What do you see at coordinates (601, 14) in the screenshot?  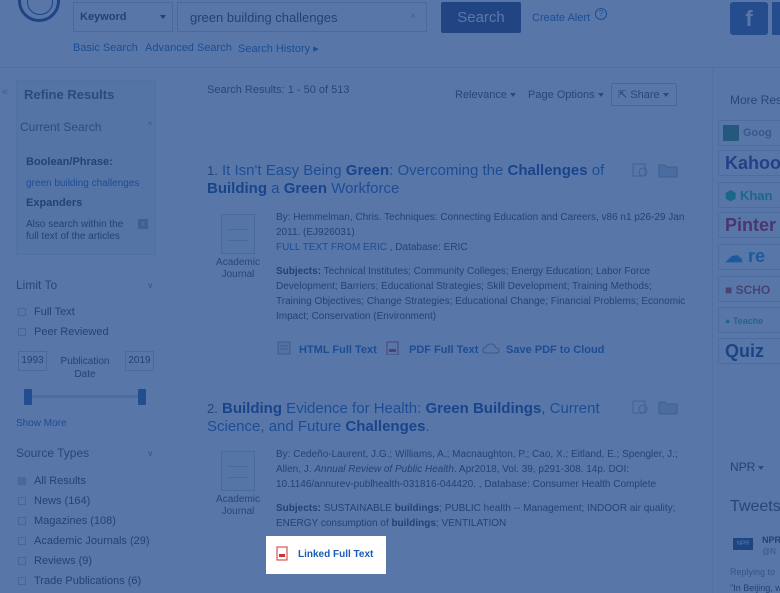 I see `help-icon: ?` at bounding box center [601, 14].